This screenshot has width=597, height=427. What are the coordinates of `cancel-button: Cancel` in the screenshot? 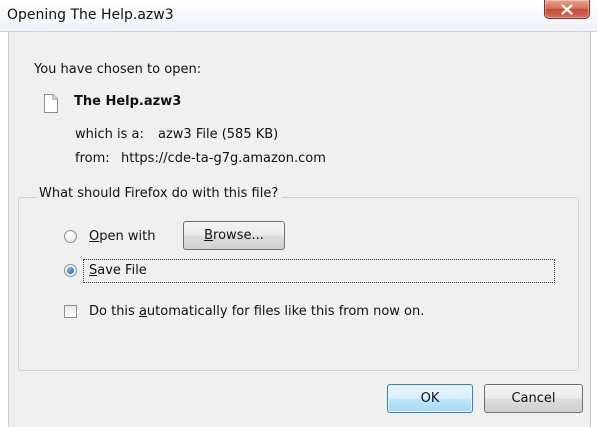 It's located at (533, 398).